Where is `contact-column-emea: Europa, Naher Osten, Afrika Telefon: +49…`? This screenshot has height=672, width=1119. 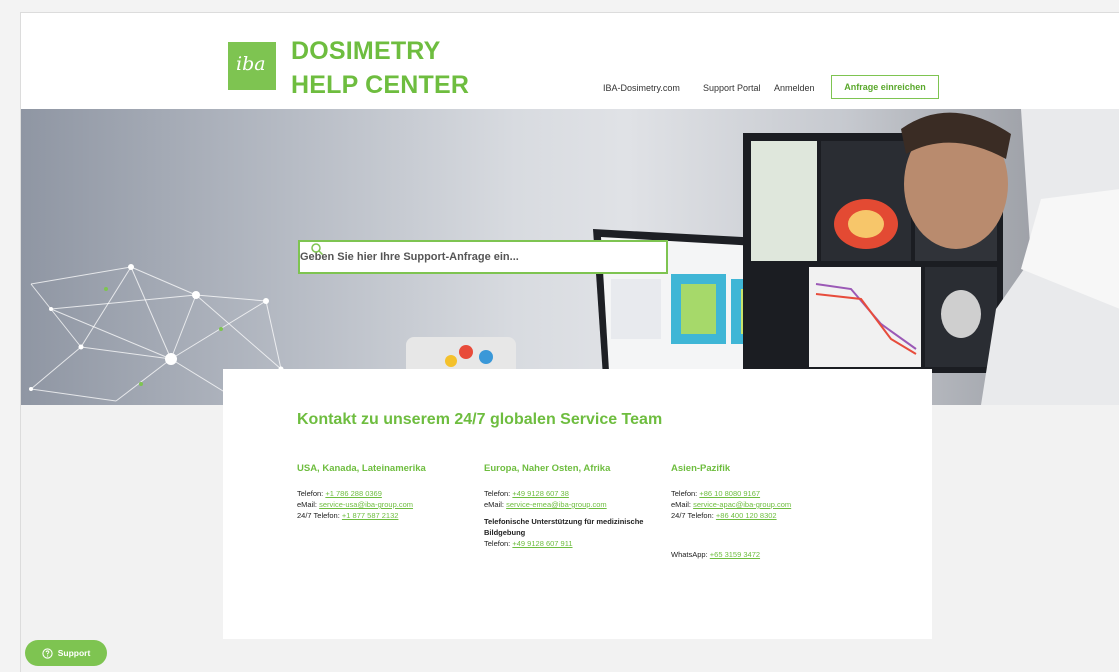 contact-column-emea: Europa, Naher Osten, Afrika Telefon: +49… is located at coordinates (574, 506).